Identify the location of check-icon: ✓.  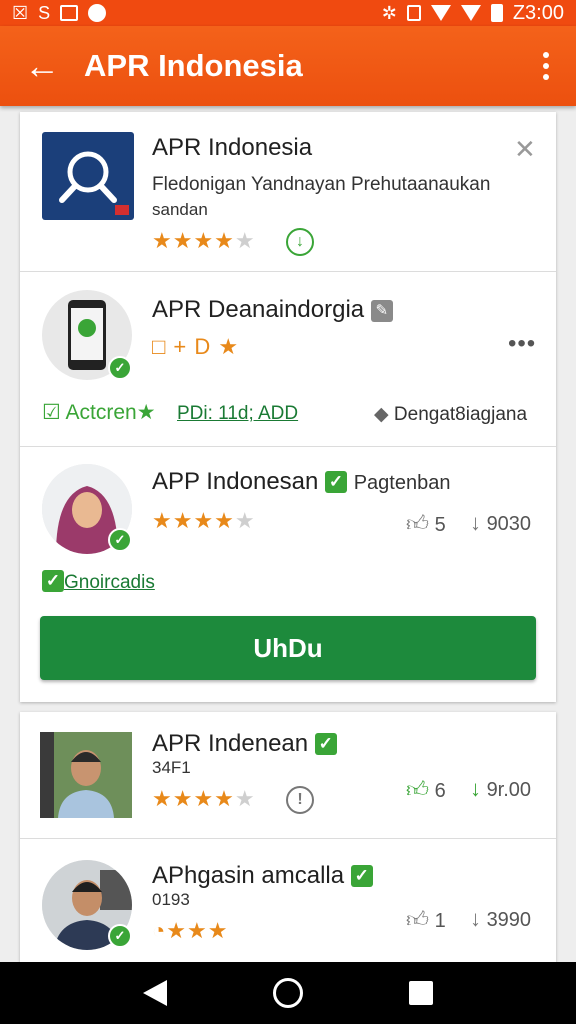
(53, 581).